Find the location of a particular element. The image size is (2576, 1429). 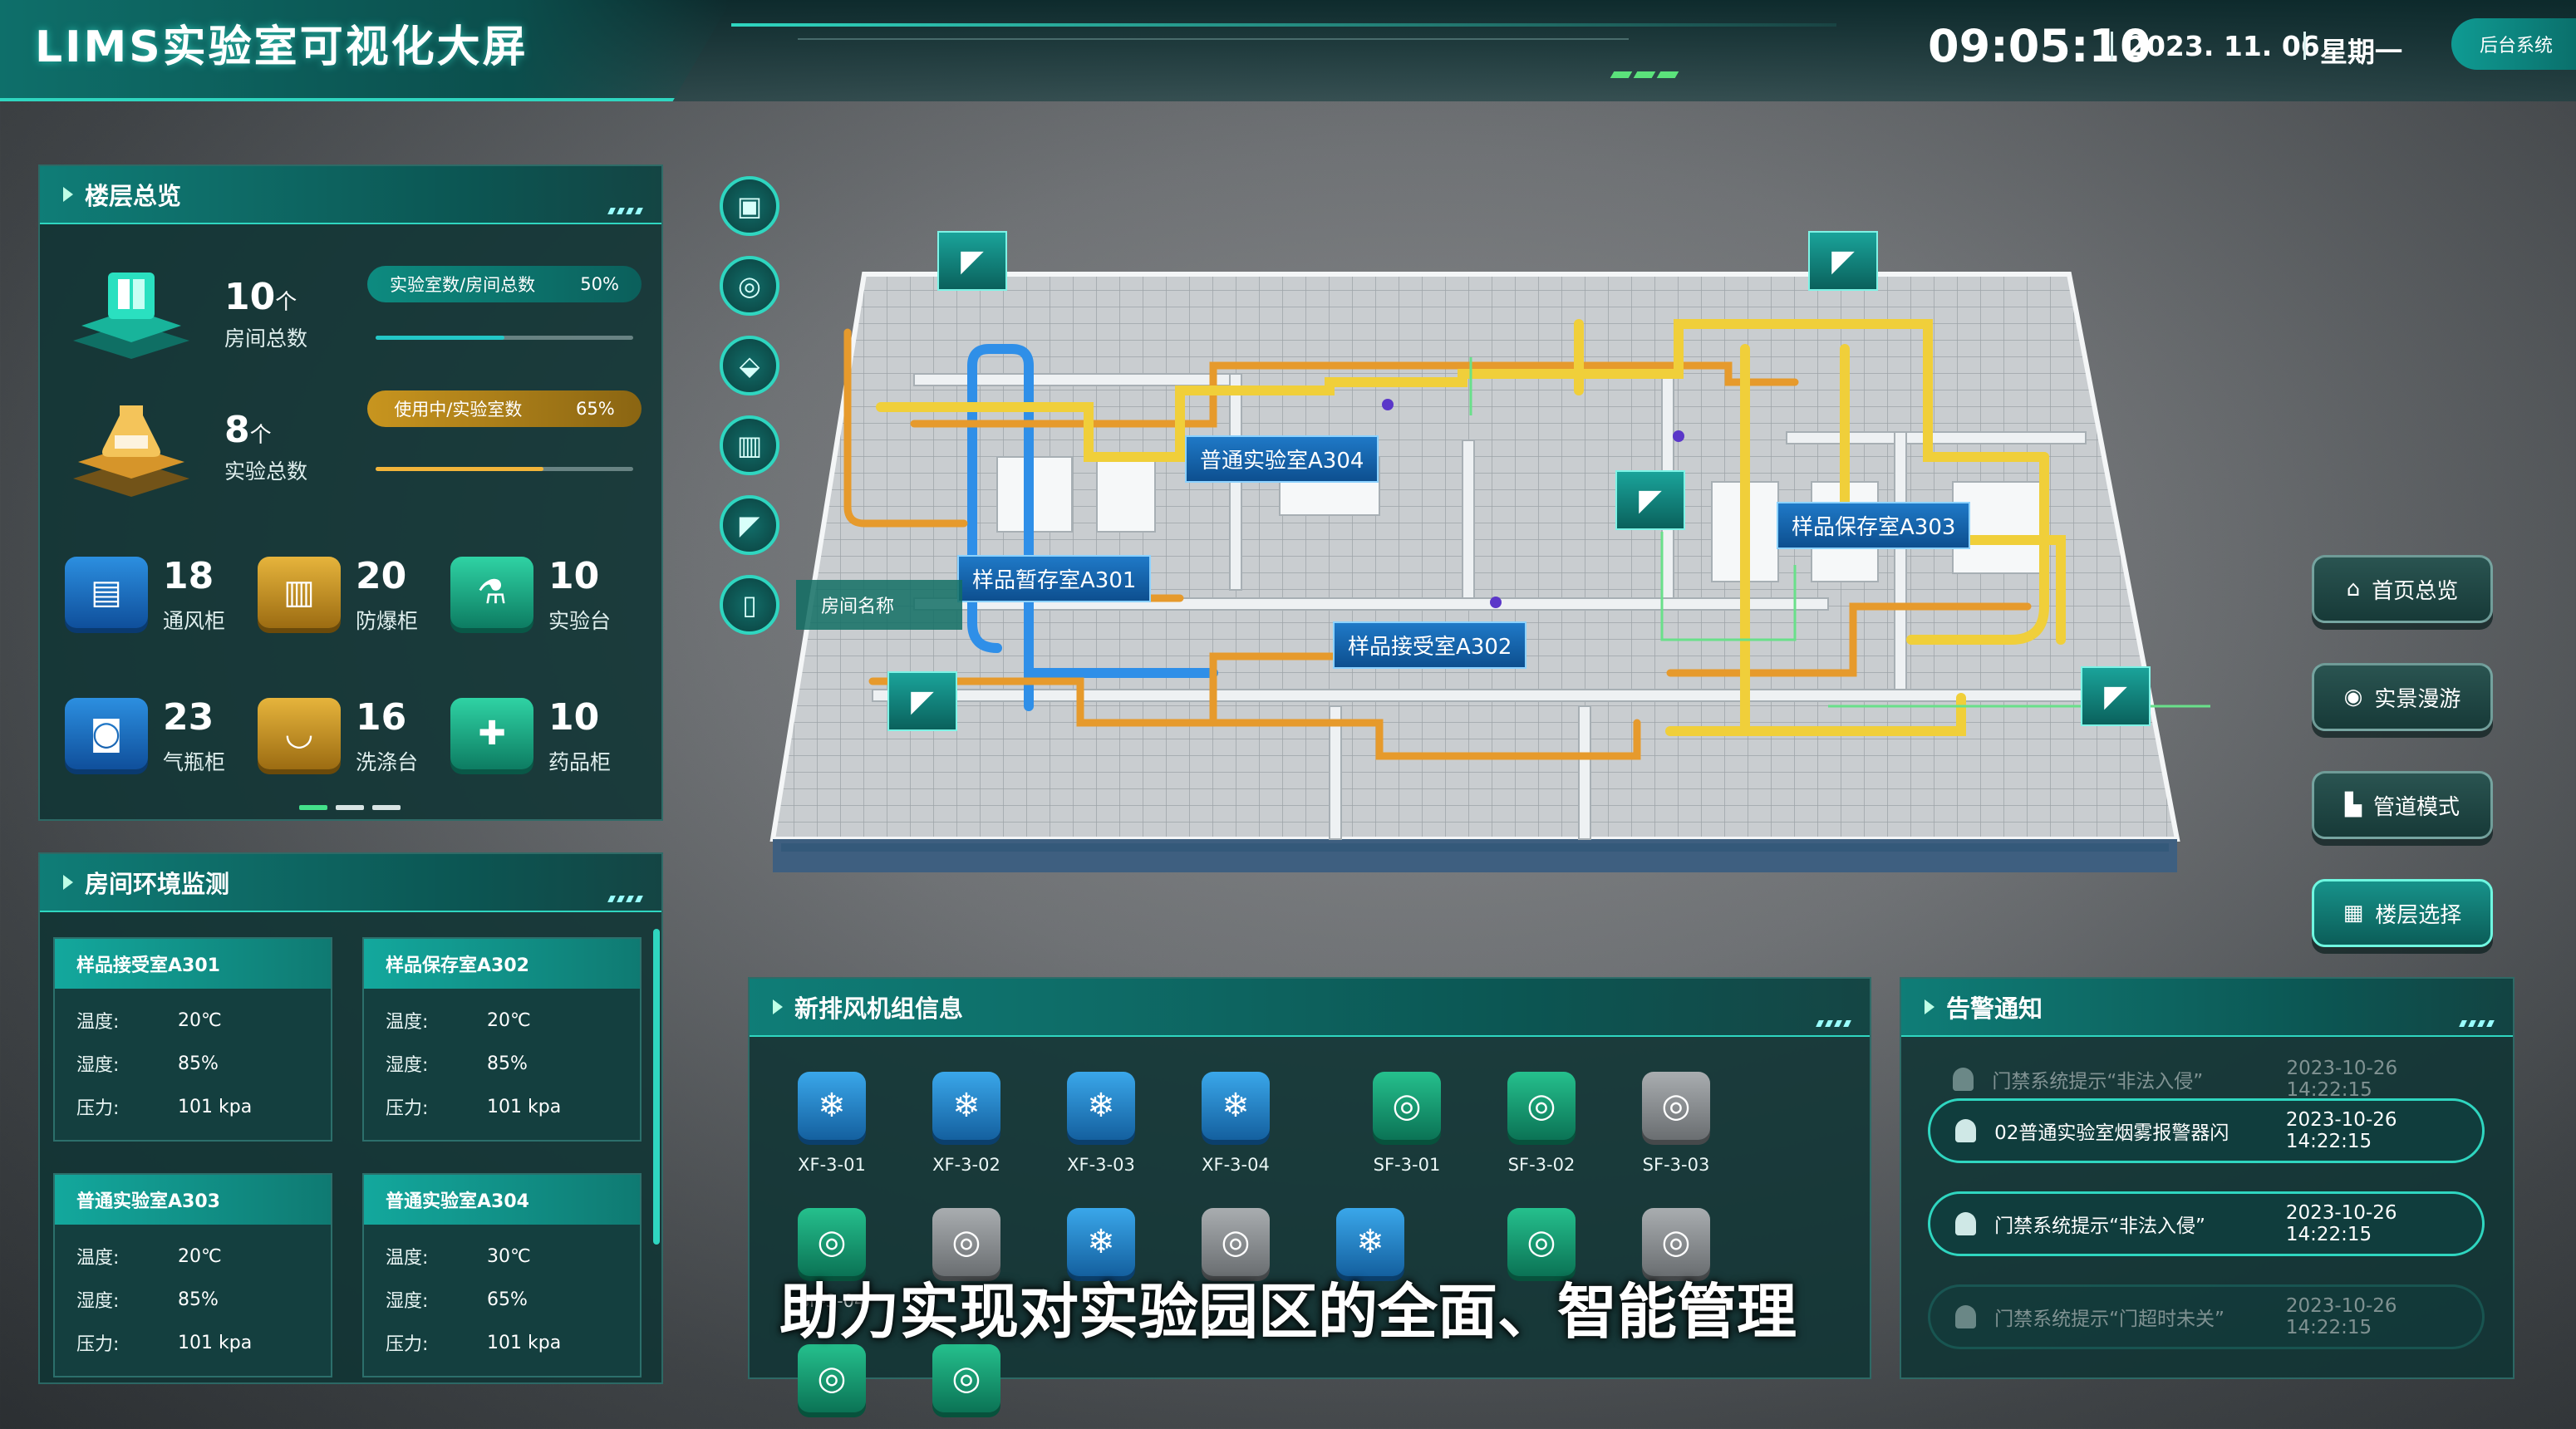

view-button-label: 首页总览 is located at coordinates (2415, 591).